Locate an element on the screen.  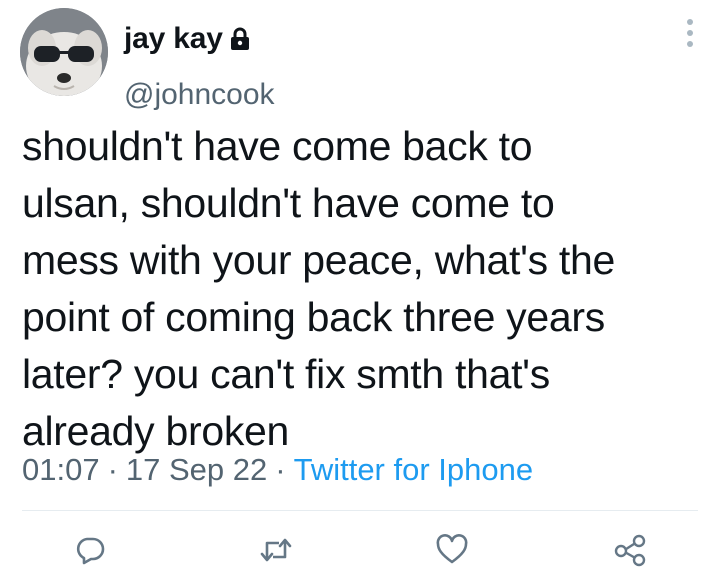
tweet-meta: 01:07 · 17 Sep 22 · Twitter for Iphone is located at coordinates (277, 470).